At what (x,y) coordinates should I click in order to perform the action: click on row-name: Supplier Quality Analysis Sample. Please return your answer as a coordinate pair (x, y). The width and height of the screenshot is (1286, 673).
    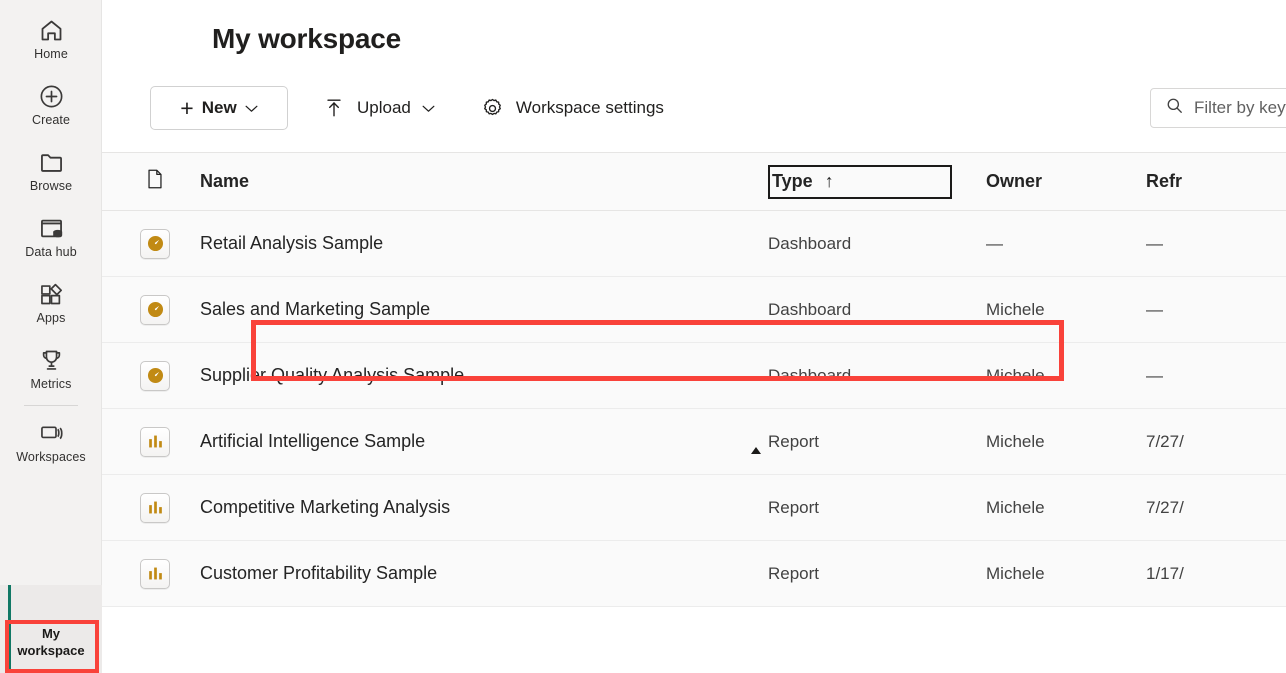
    Looking at the image, I should click on (478, 375).